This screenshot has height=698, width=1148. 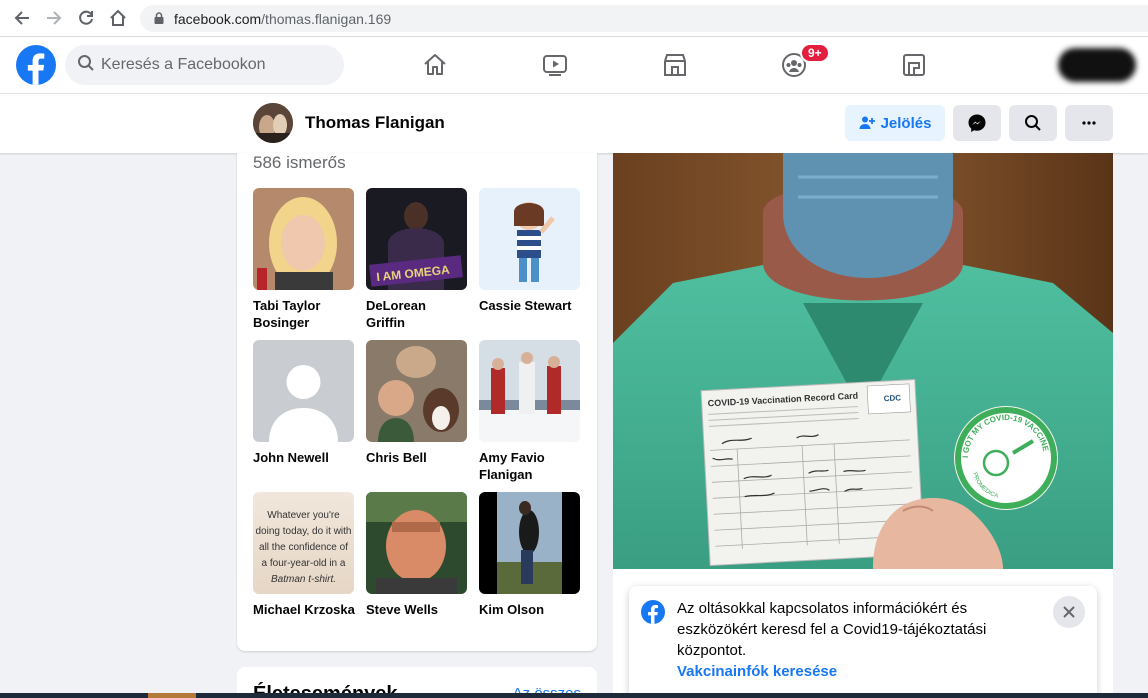 I want to click on browser-toolbar: facebook.com/thomas.flanigan.169, so click(x=574, y=18).